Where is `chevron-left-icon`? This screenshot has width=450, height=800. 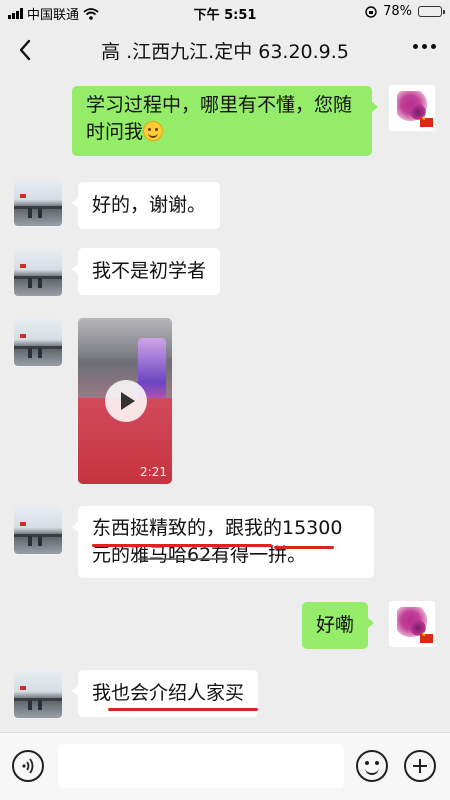 chevron-left-icon is located at coordinates (26, 50).